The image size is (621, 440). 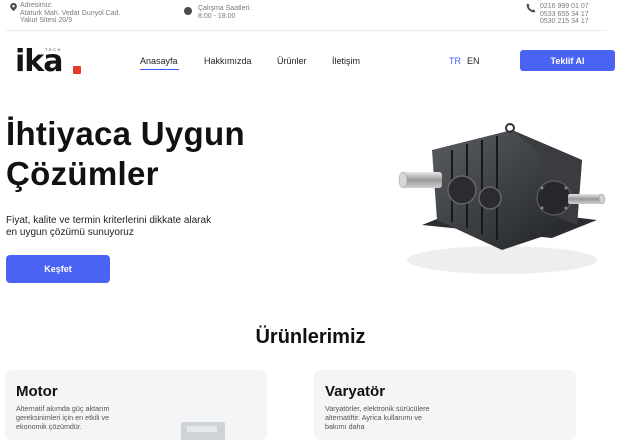 I want to click on logo: TECH ika, so click(x=48, y=61).